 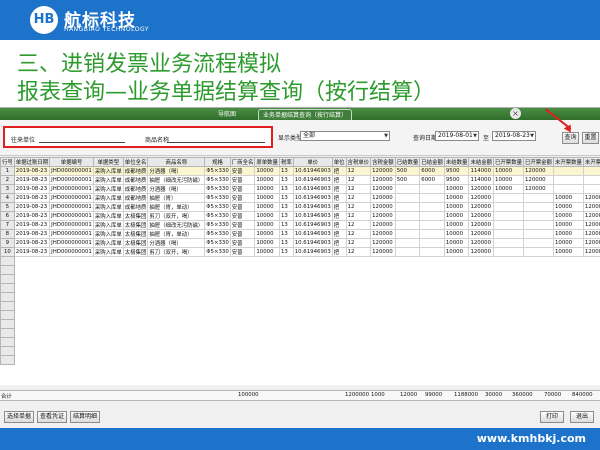 I want to click on column-header: 已开票金额, so click(x=538, y=162).